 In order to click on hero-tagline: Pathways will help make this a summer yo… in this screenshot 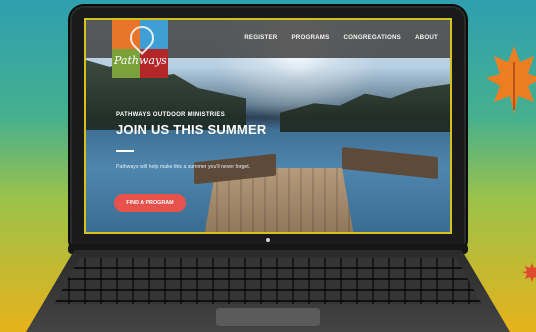, I will do `click(183, 167)`.